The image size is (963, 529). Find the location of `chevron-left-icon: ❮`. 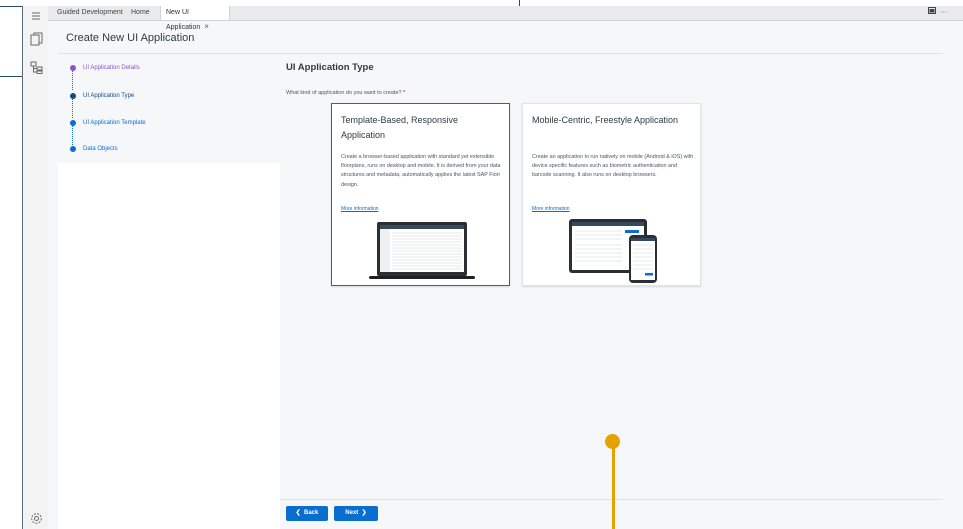

chevron-left-icon: ❮ is located at coordinates (298, 513).